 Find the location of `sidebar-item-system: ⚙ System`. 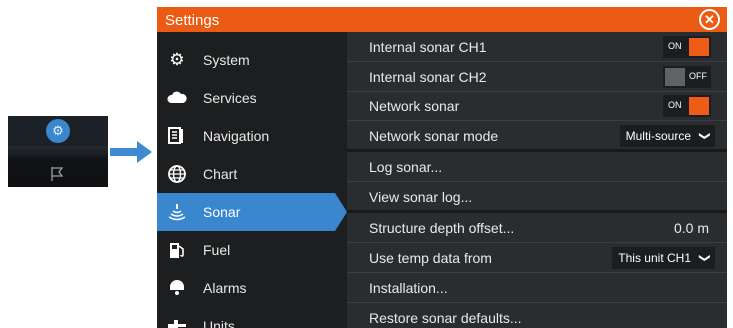

sidebar-item-system: ⚙ System is located at coordinates (252, 59).